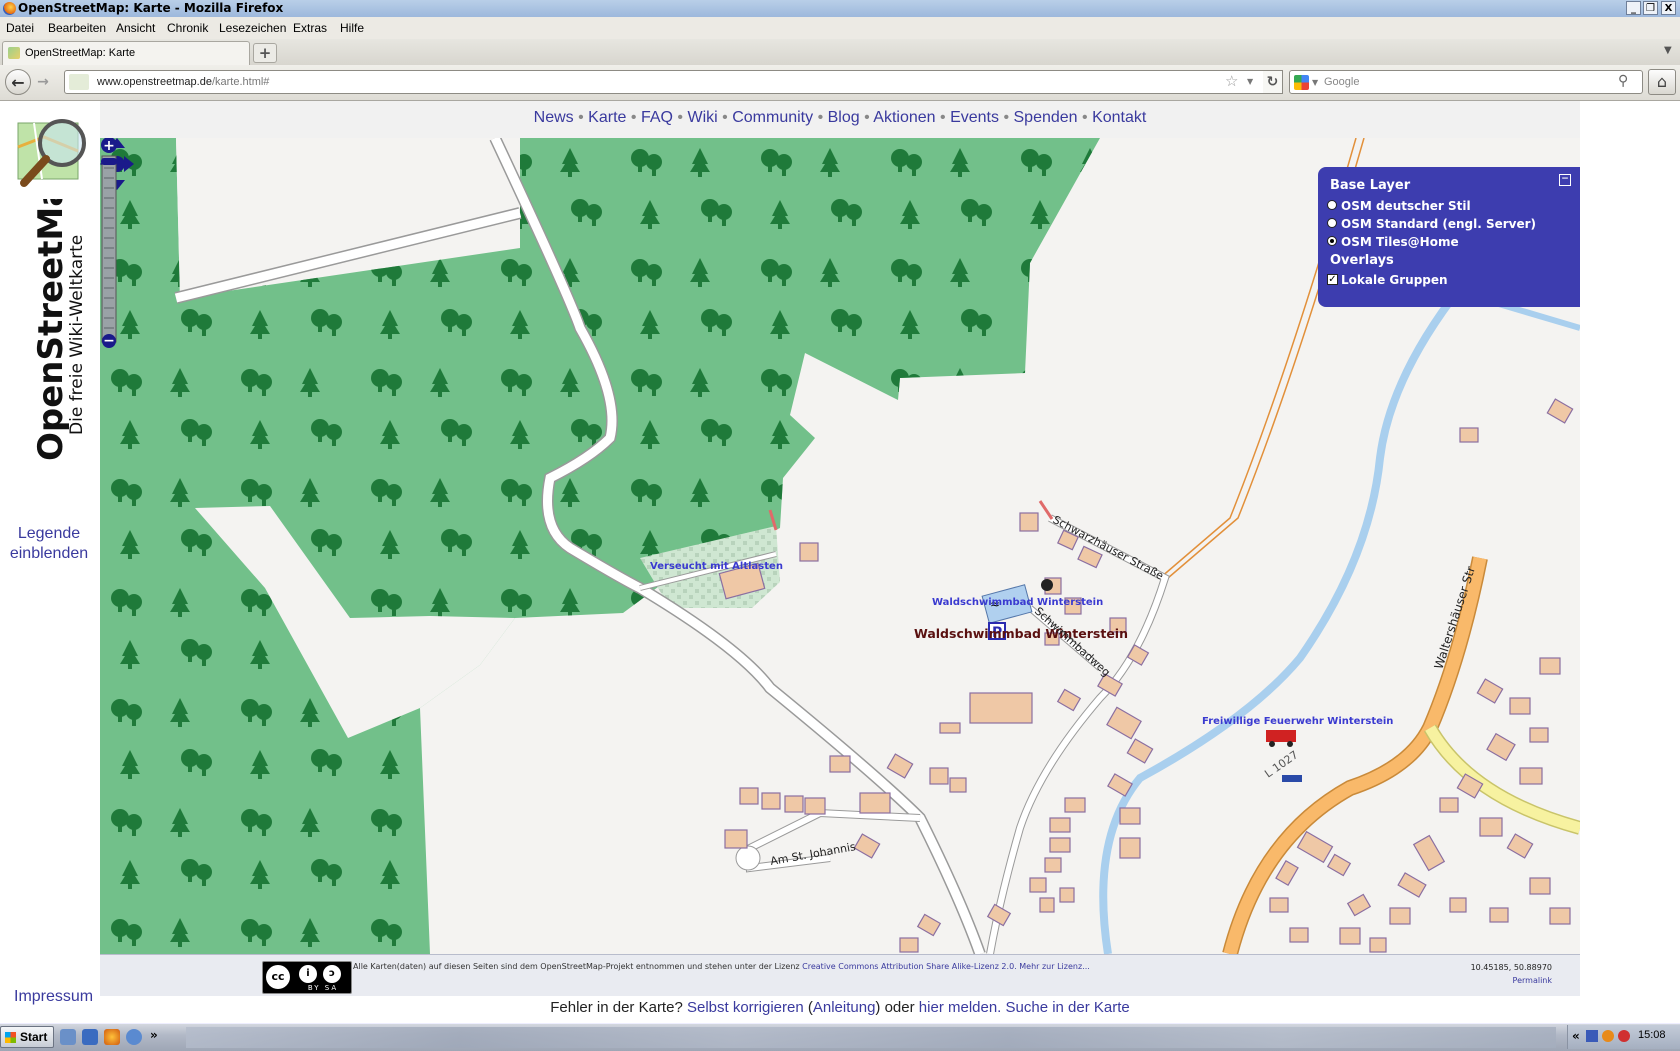 Image resolution: width=1680 pixels, height=1051 pixels. What do you see at coordinates (14, 53) in the screenshot?
I see `osm-favicon` at bounding box center [14, 53].